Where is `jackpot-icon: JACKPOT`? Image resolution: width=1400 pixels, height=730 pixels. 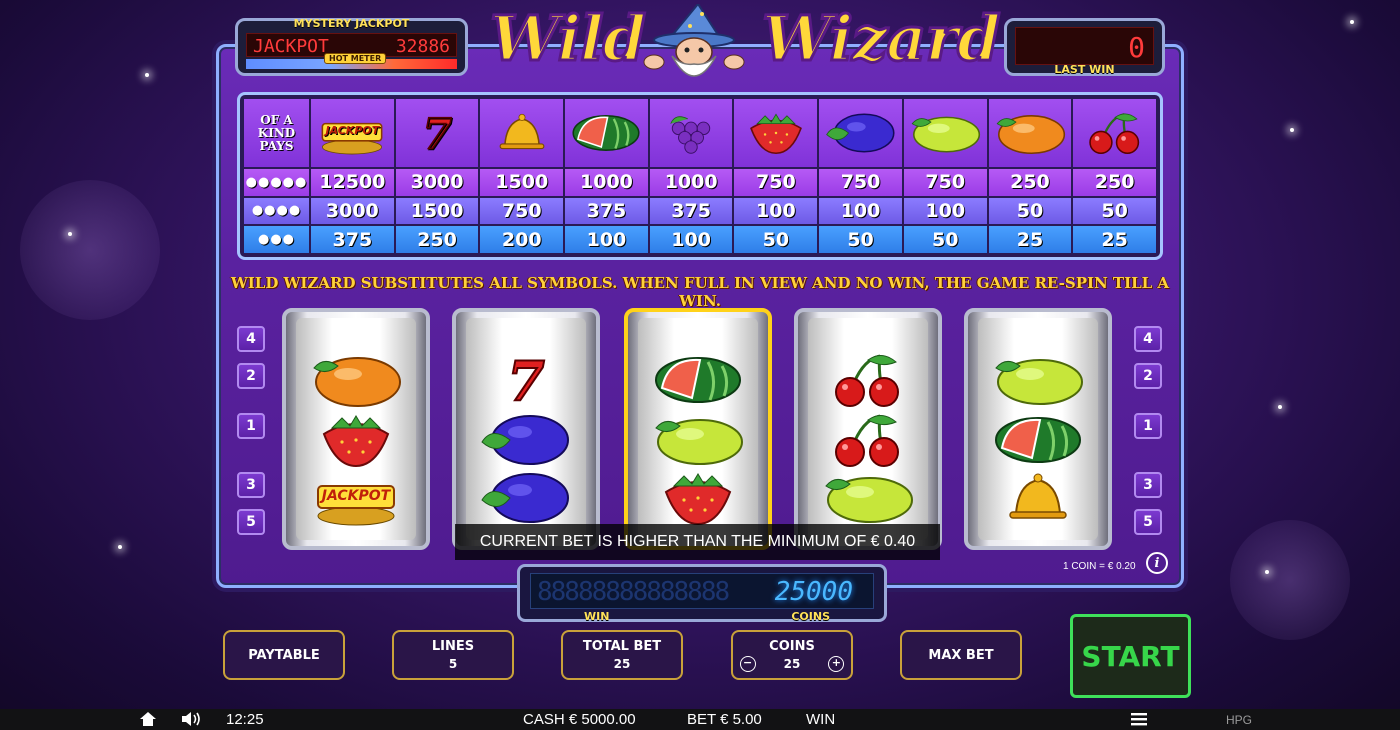
jackpot-icon: JACKPOT is located at coordinates (352, 133).